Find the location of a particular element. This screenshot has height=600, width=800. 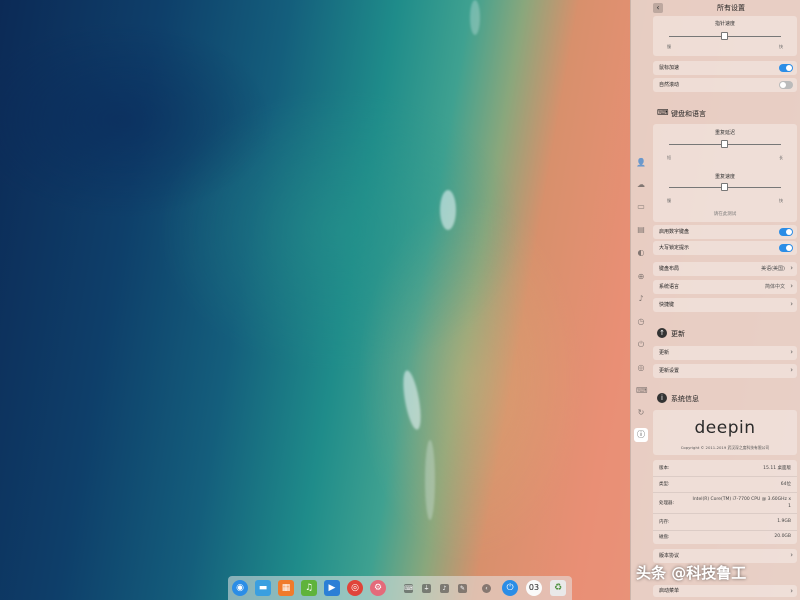

keyboard-icon: ⌨ is located at coordinates (642, 391).